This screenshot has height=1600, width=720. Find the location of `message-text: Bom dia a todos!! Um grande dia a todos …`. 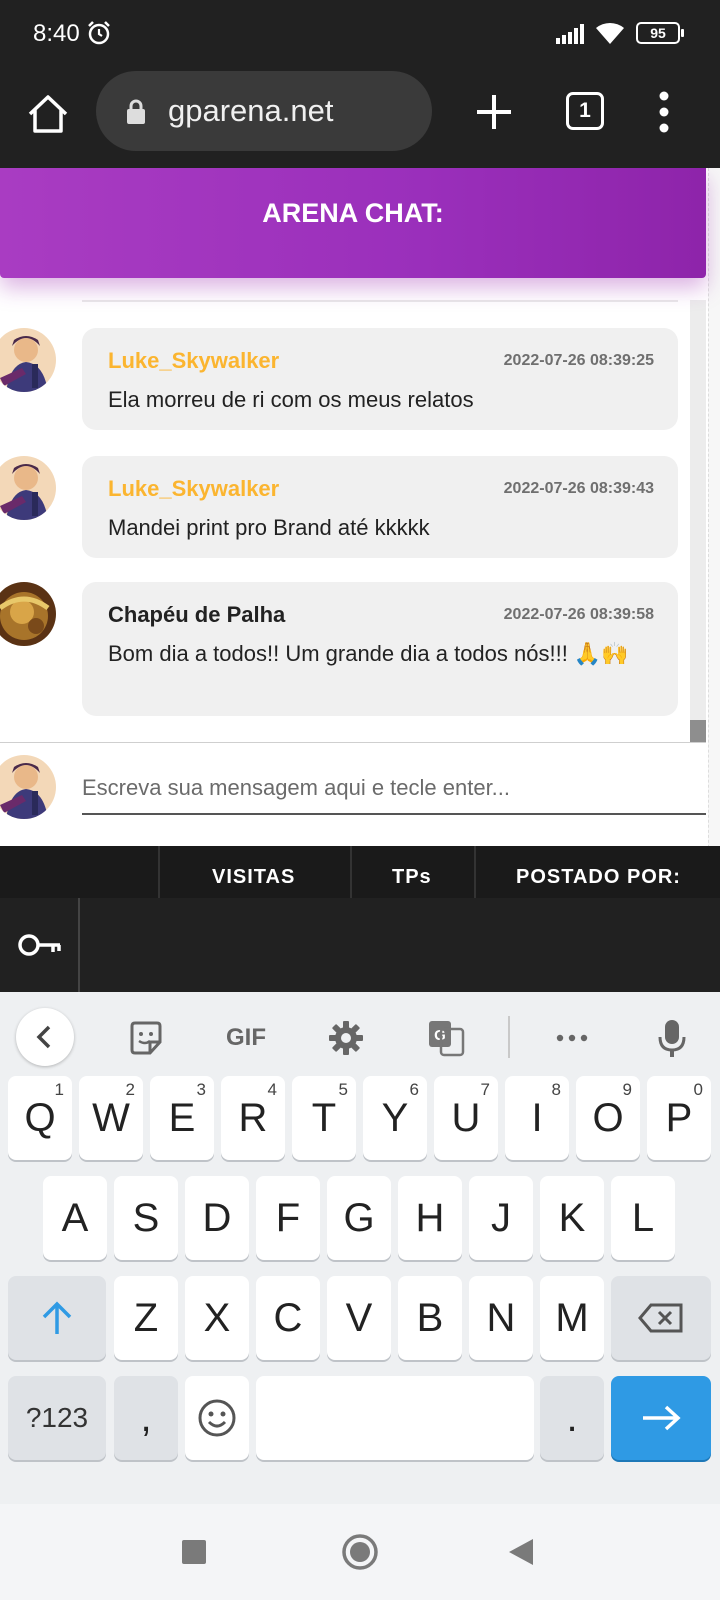

message-text: Bom dia a todos!! Um grande dia a todos … is located at coordinates (368, 653).